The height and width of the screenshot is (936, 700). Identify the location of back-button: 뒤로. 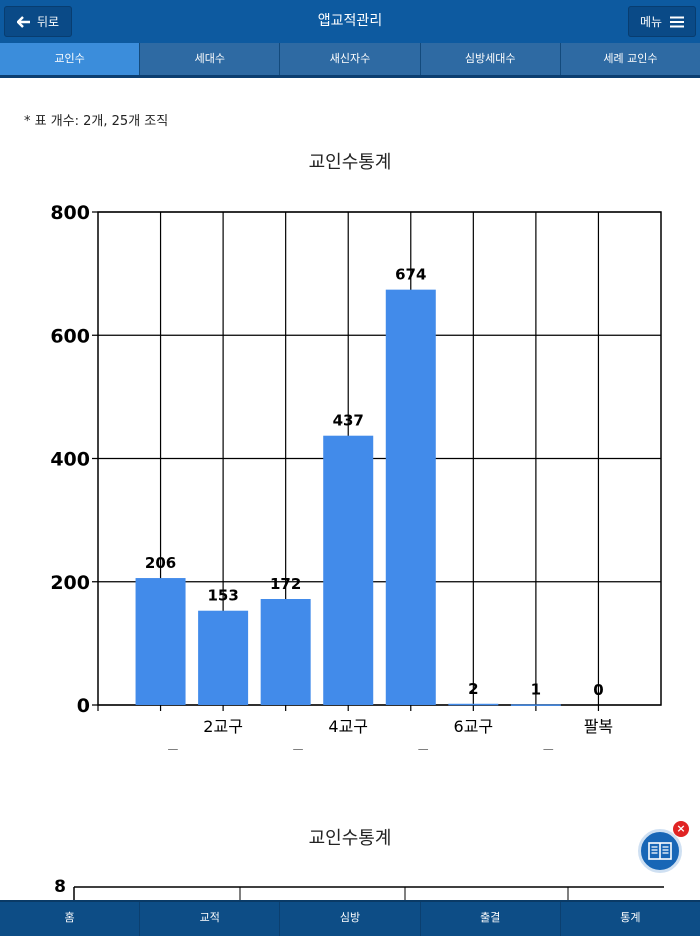
(38, 21).